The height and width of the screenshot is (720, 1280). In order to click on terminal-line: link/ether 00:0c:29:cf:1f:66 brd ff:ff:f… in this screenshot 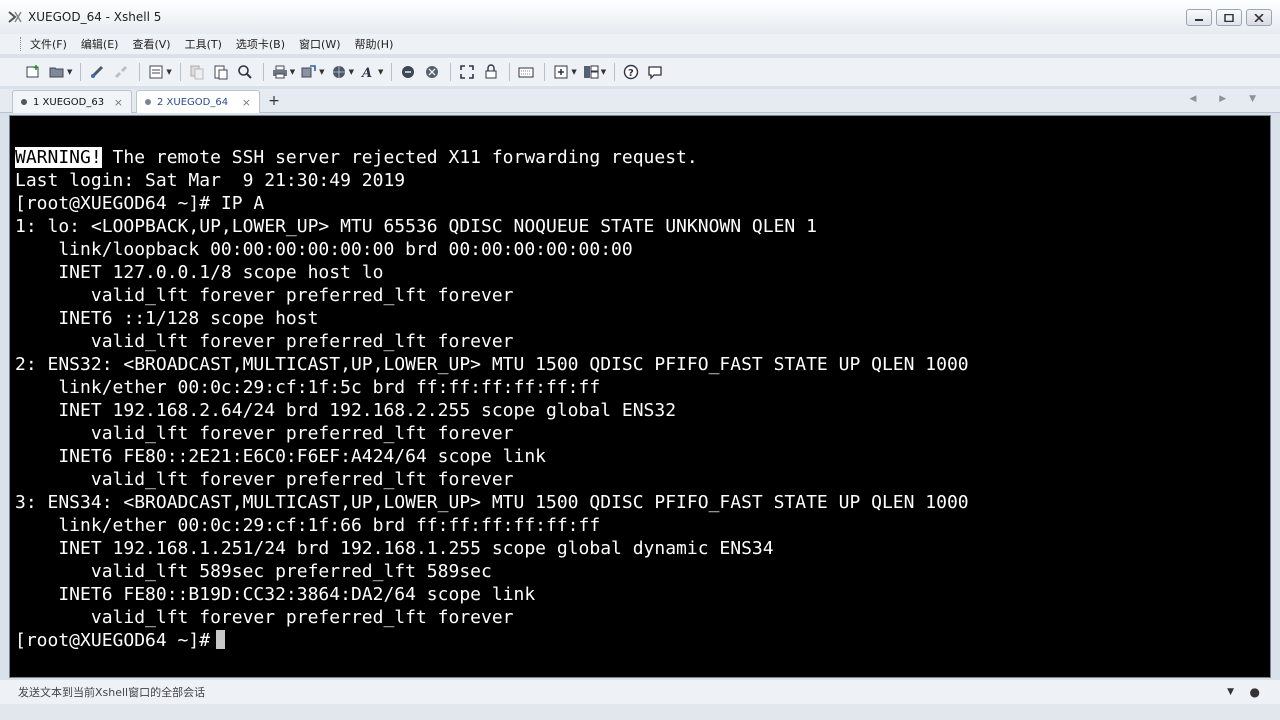, I will do `click(308, 525)`.